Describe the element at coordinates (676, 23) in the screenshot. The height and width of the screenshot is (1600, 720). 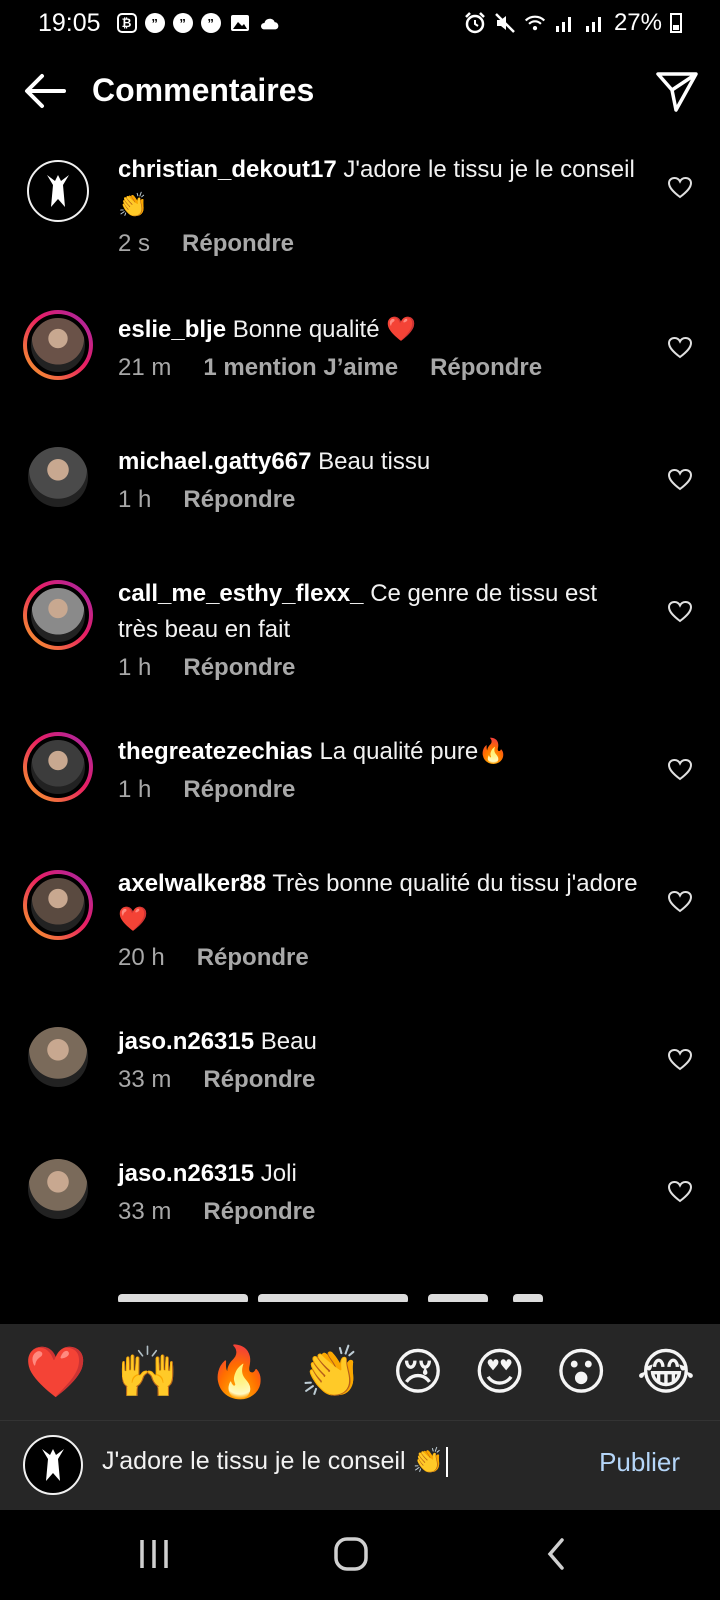
I see `battery-icon` at that location.